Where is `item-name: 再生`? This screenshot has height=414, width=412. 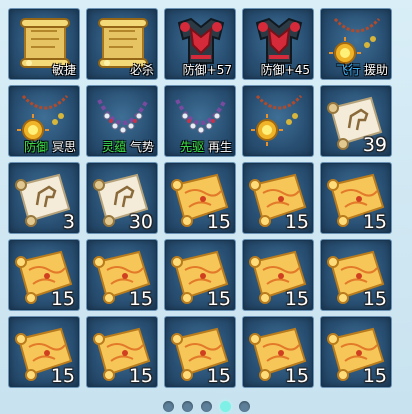 item-name: 再生 is located at coordinates (219, 147).